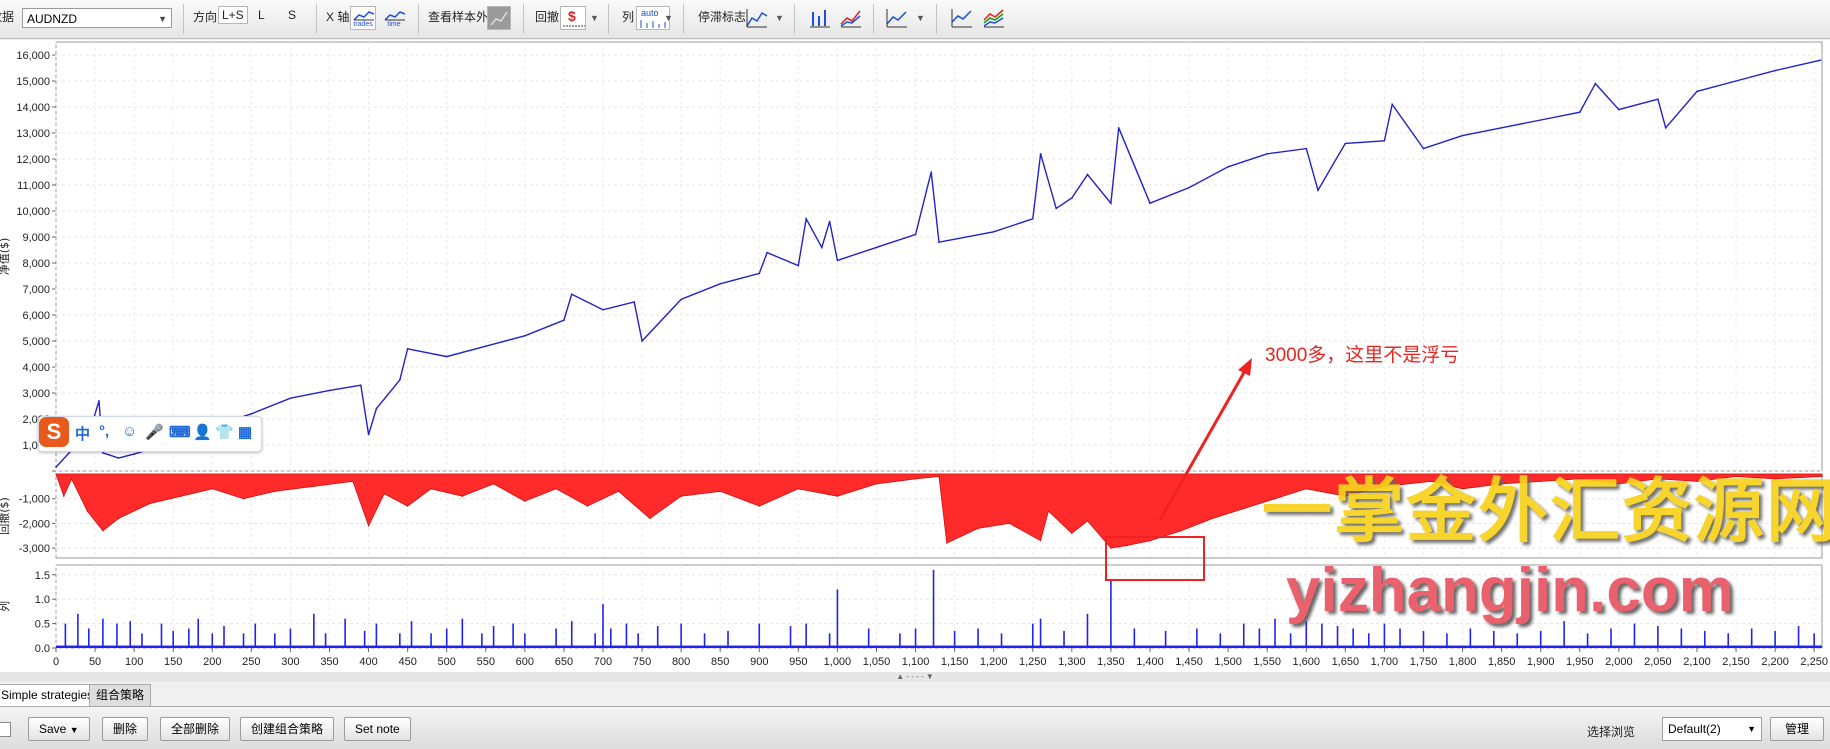 This screenshot has height=749, width=1830. Describe the element at coordinates (290, 662) in the screenshot. I see `x-tick-label: 300` at that location.